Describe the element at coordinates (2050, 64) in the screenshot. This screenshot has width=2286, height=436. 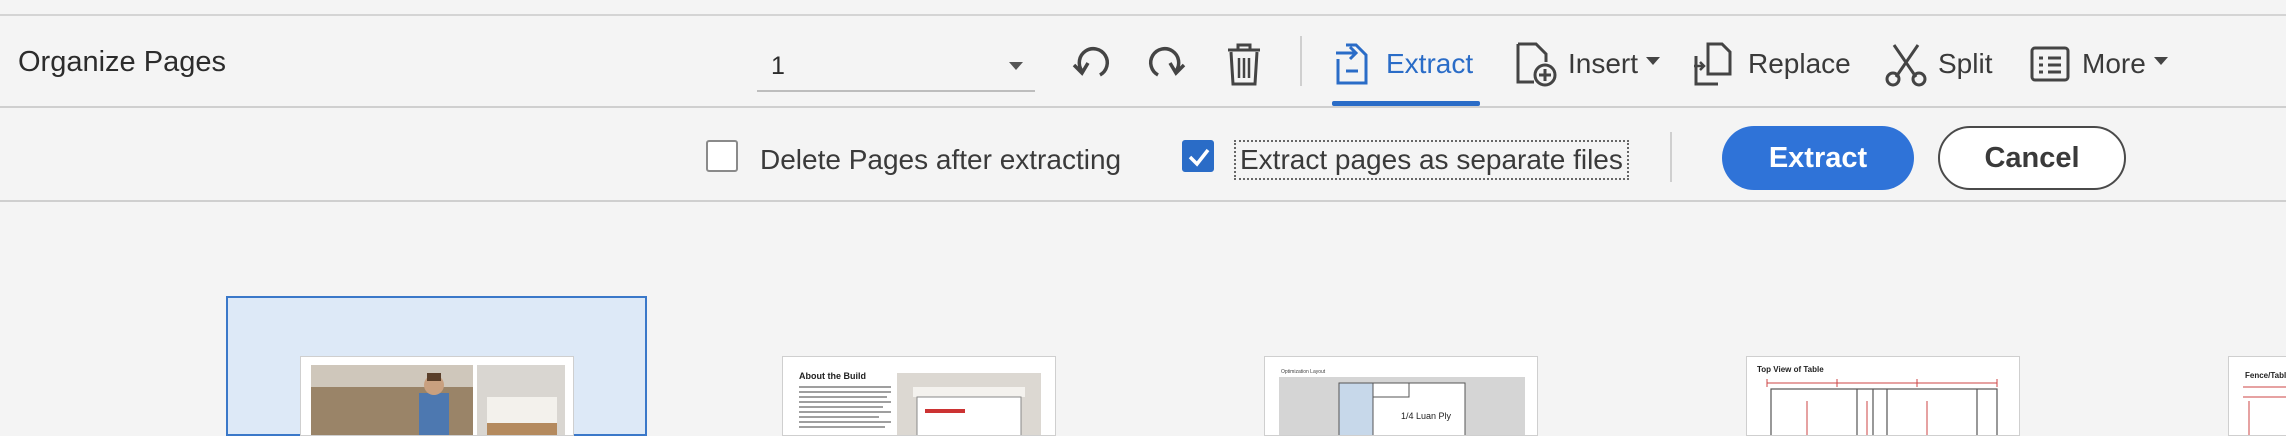
I see `more-options-icon` at that location.